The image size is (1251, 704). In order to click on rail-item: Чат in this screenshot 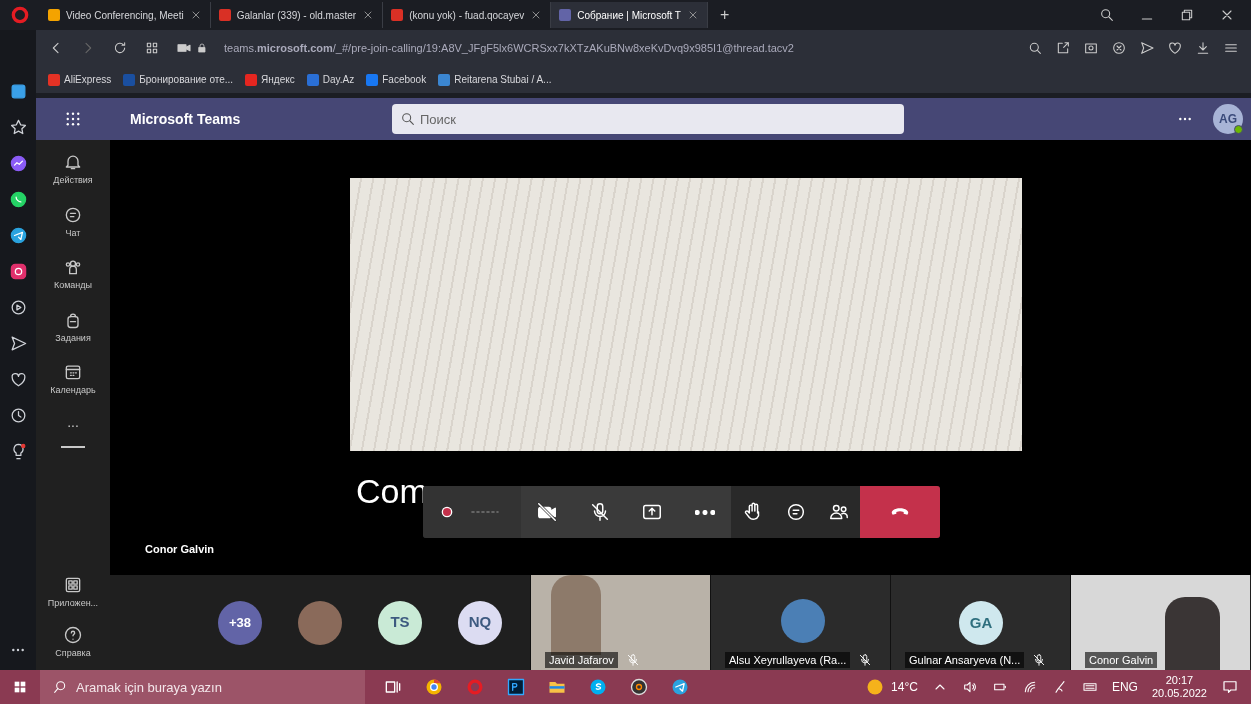, I will do `click(73, 222)`.